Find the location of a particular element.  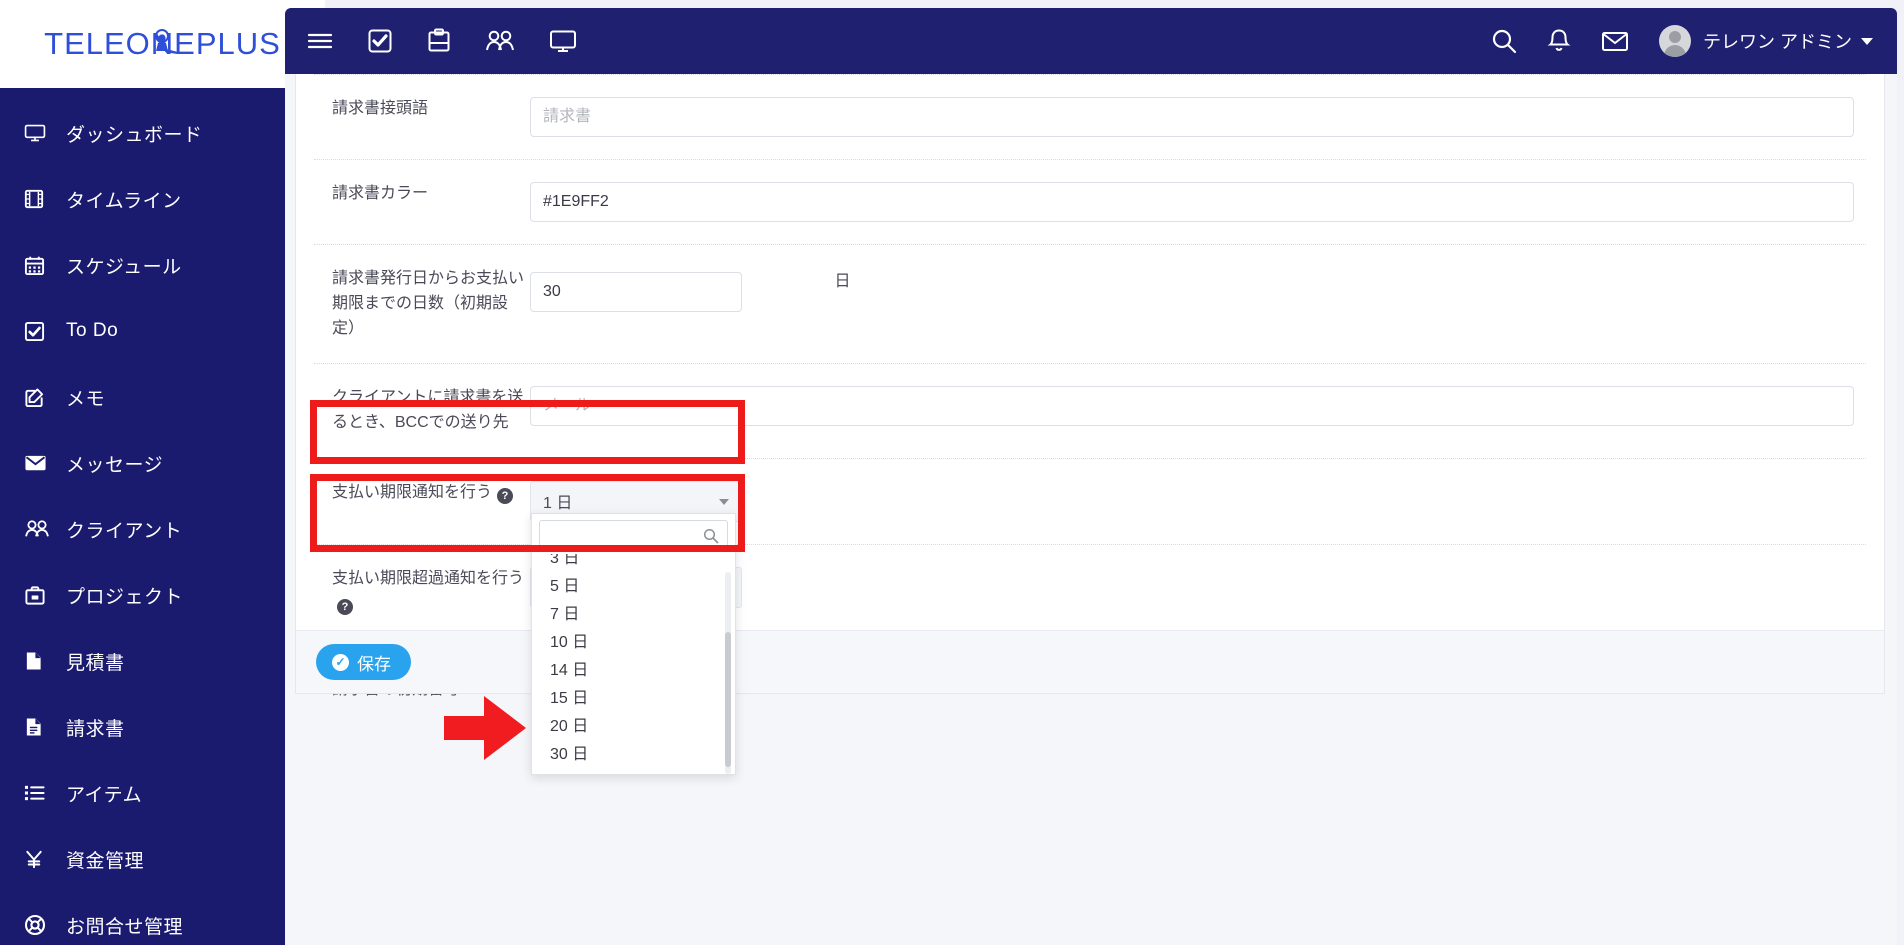

topbar-left-icons is located at coordinates (442, 41).